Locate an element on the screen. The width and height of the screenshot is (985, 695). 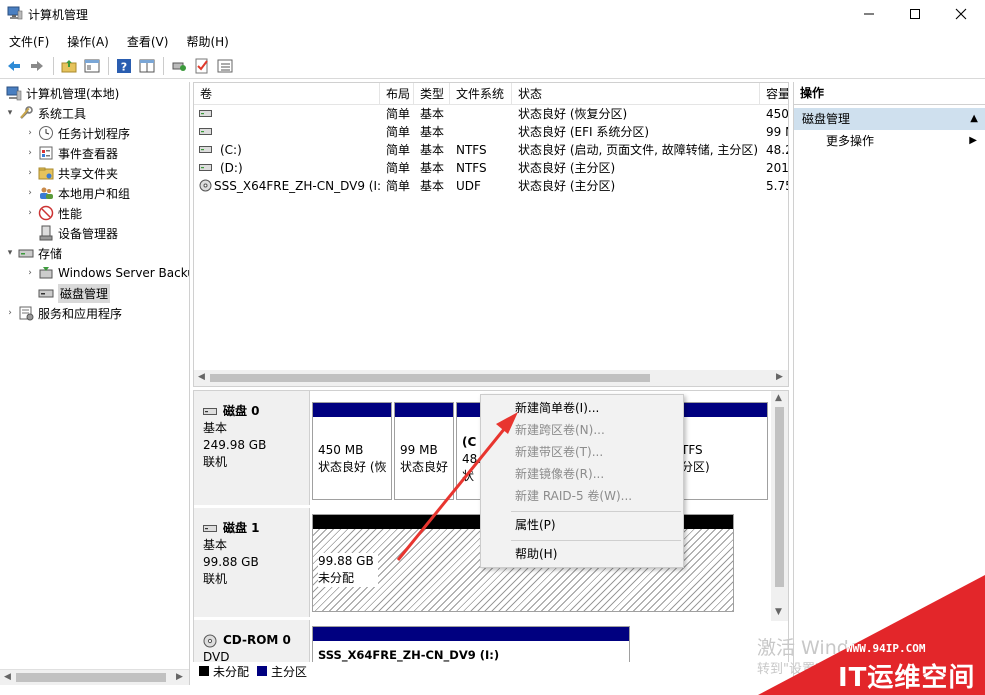
column-header-capacity: 容量 is located at coordinates (774, 94).